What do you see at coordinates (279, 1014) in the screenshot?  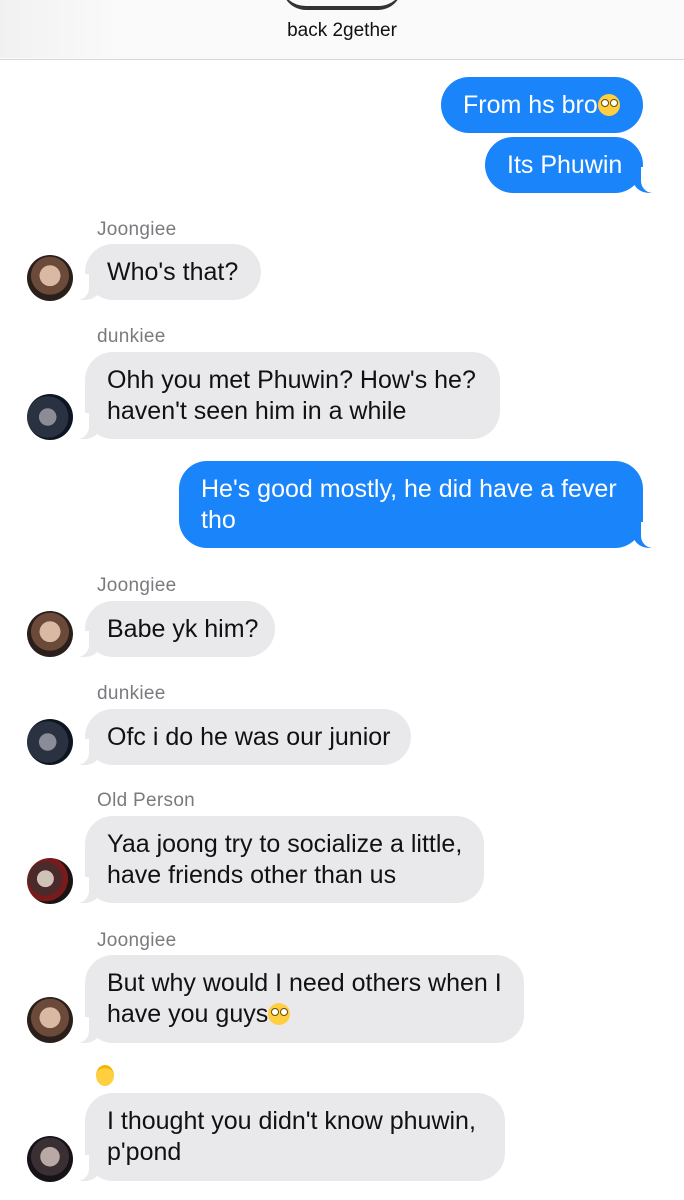 I see `pleading-face-icon` at bounding box center [279, 1014].